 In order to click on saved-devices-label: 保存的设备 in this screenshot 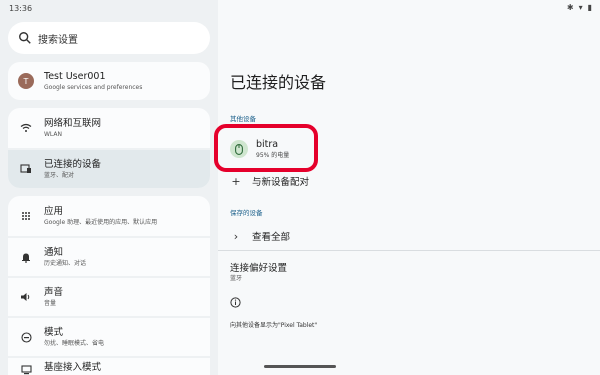, I will do `click(246, 213)`.